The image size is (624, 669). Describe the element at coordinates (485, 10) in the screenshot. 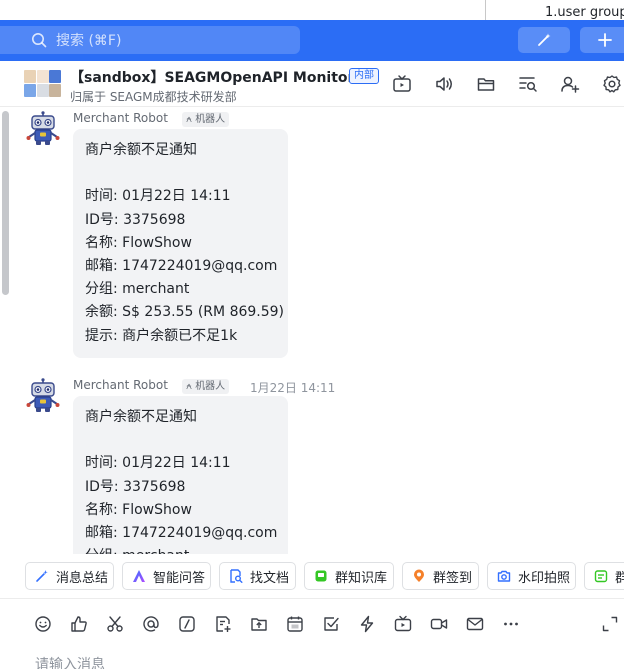

I see `background-window-divider` at that location.